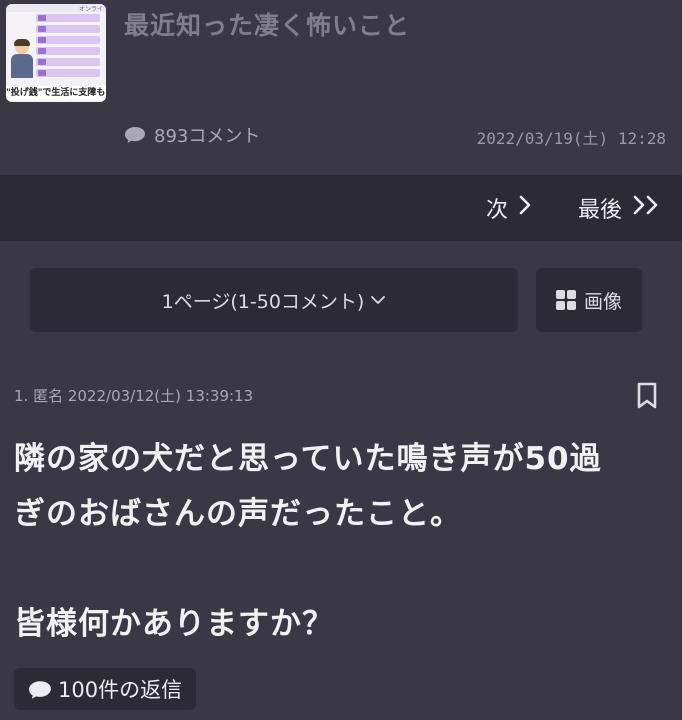 The width and height of the screenshot is (682, 720). What do you see at coordinates (174, 624) in the screenshot?
I see `post-line: 皆様何かありますか？` at bounding box center [174, 624].